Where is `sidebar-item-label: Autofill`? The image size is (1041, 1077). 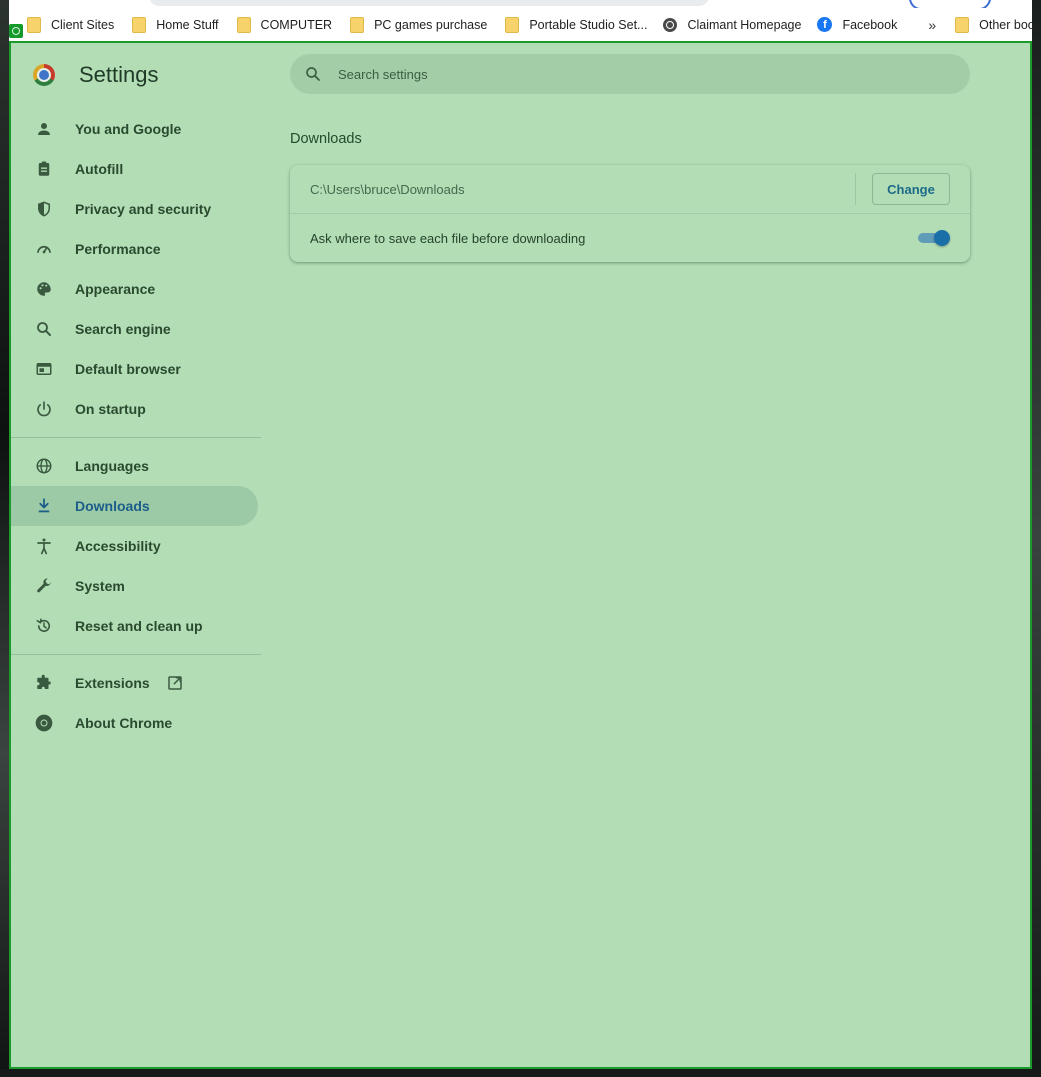 sidebar-item-label: Autofill is located at coordinates (99, 169).